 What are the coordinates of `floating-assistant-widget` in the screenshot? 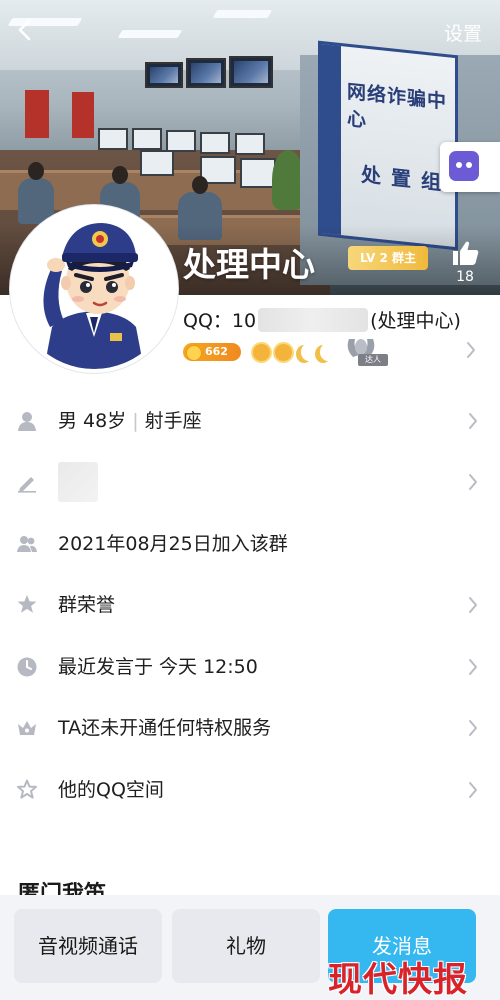 It's located at (470, 167).